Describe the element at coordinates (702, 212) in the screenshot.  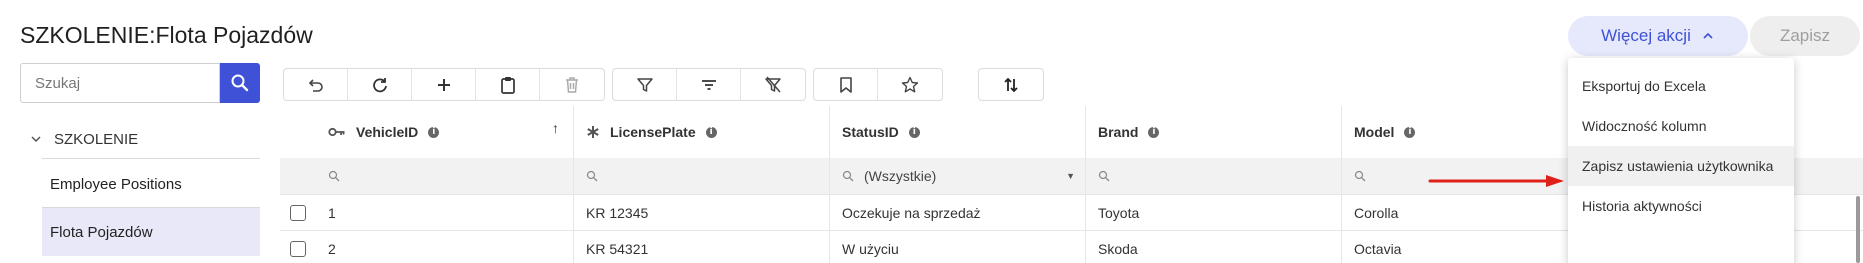
I see `cell-licenseplate: KR 12345` at that location.